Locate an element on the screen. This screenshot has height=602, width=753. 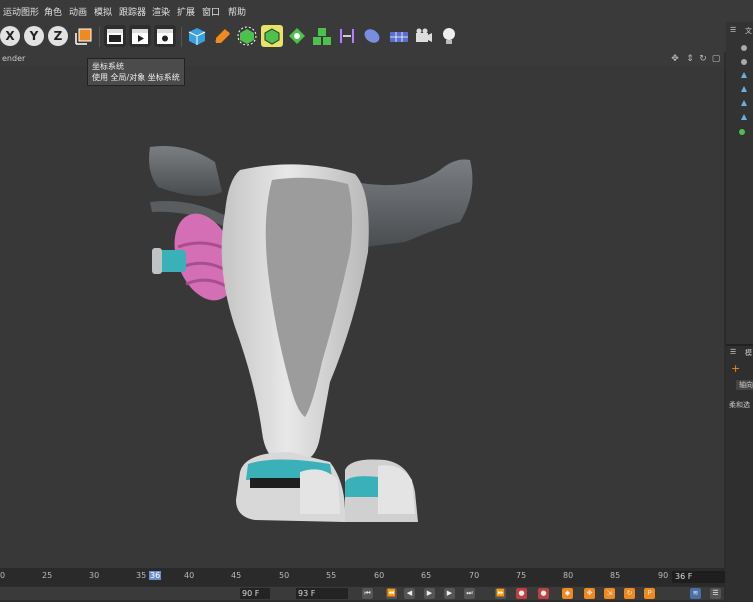
soft-selection-label: 柔和选 is located at coordinates (739, 405).